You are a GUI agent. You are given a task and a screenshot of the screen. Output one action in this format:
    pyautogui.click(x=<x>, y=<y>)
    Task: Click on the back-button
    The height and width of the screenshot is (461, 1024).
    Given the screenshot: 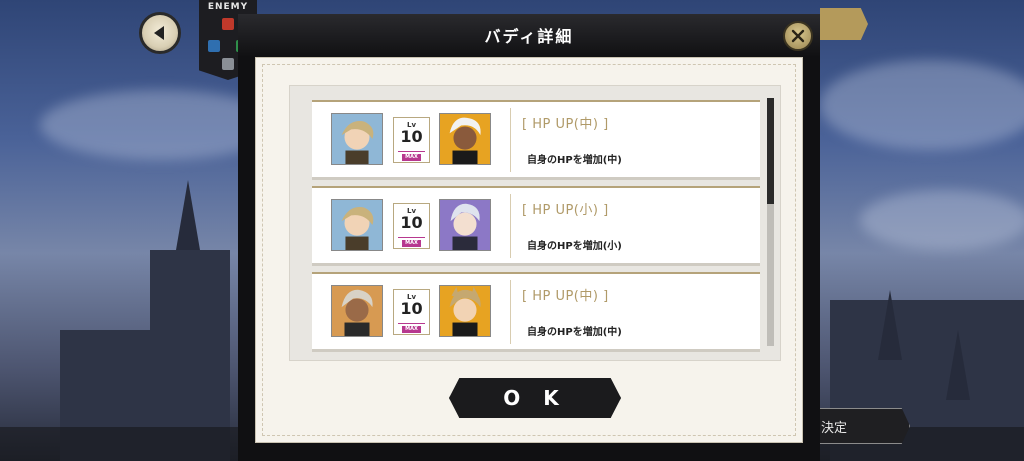 What is the action you would take?
    pyautogui.click(x=160, y=33)
    